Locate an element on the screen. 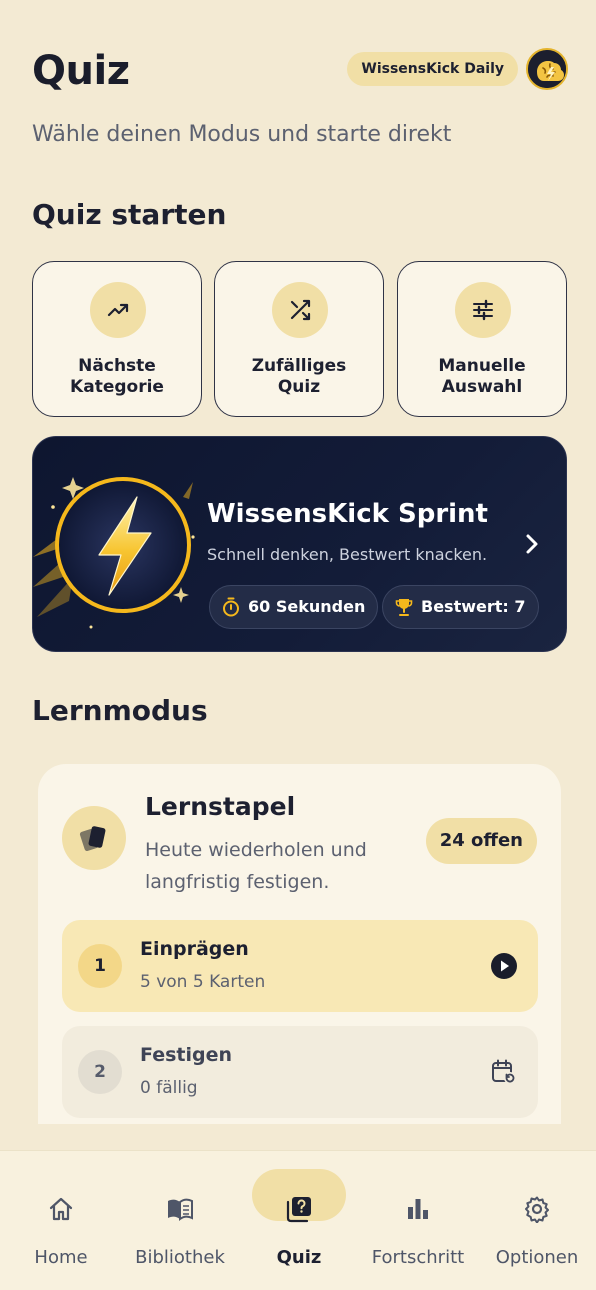  tab-optionen: Optionen is located at coordinates (537, 1219).